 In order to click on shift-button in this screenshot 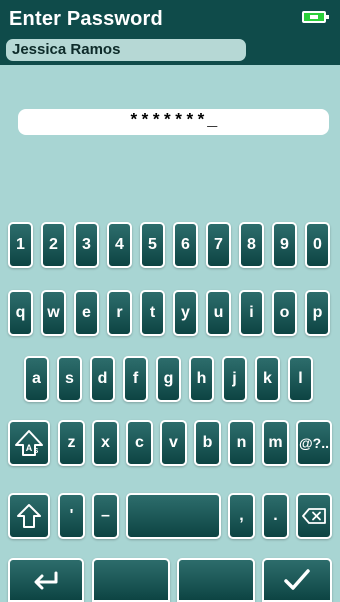, I will do `click(29, 516)`.